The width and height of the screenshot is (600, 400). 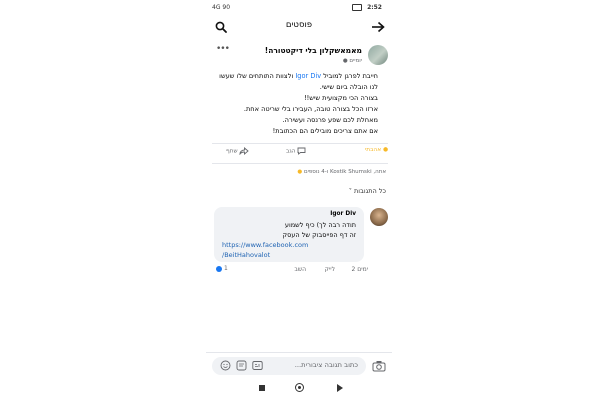 I want to click on globe-icon: ●, so click(x=345, y=61).